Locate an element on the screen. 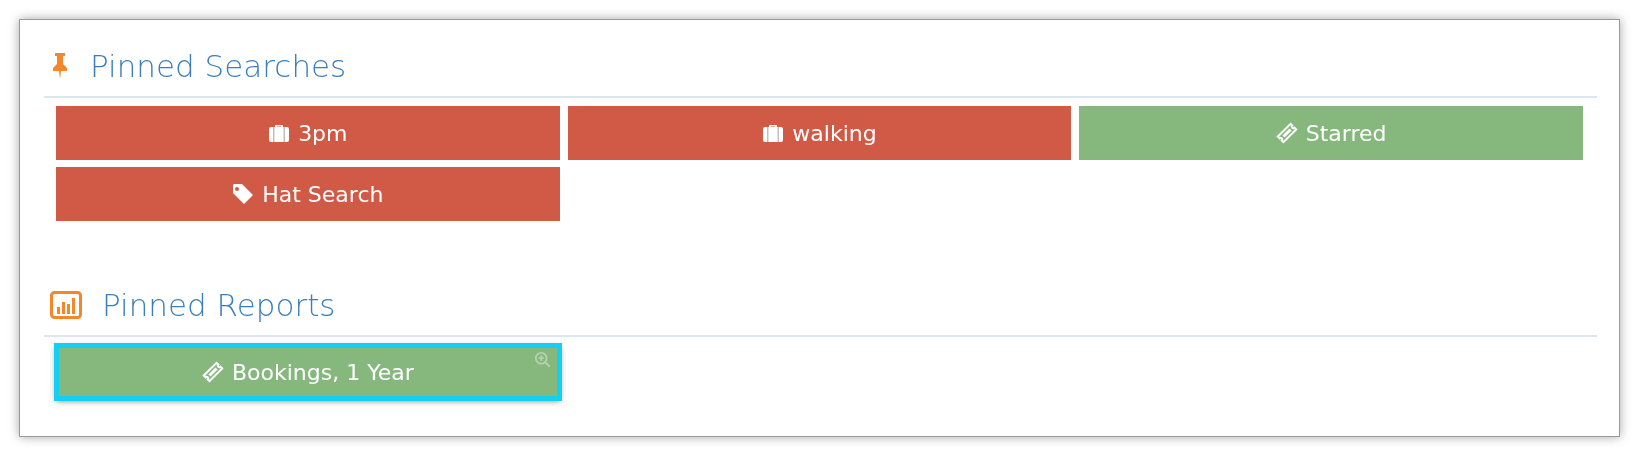 The height and width of the screenshot is (458, 1638). pinned-tile: walking is located at coordinates (819, 133).